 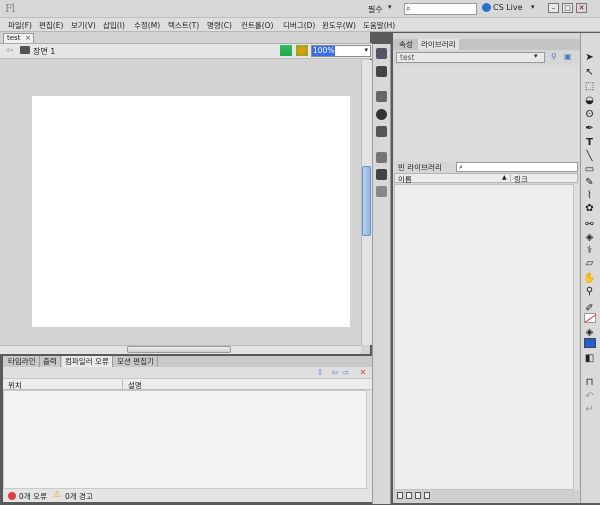 I want to click on tab-output: 출력, so click(x=50, y=361).